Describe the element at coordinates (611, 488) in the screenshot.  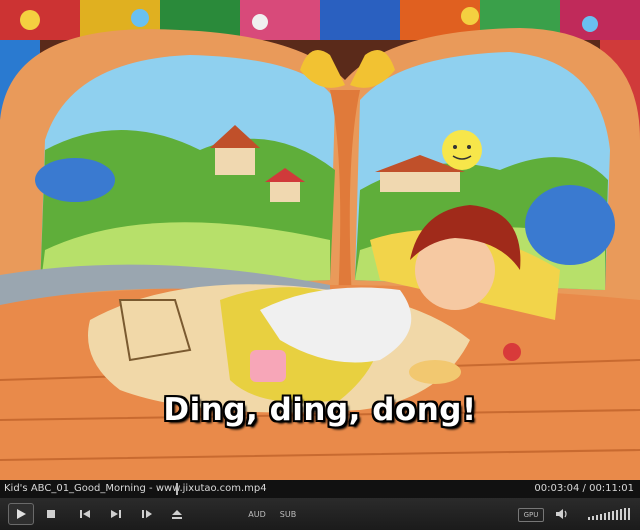
I see `total-time: 00:11:01` at that location.